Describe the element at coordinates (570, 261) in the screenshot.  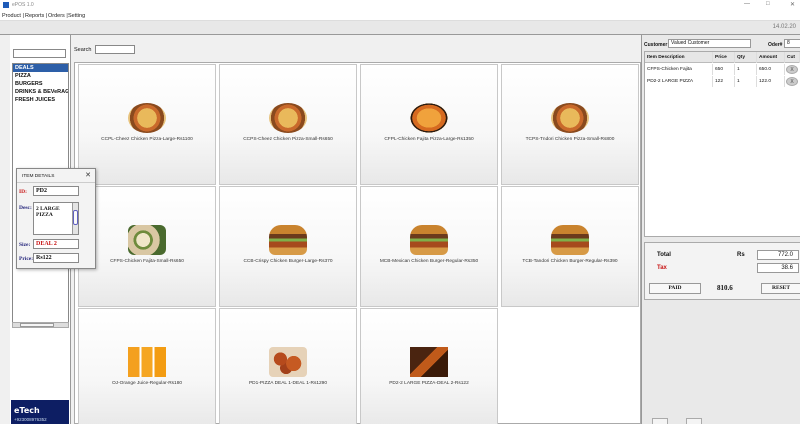
I see `product-label: TCB-Tandori Chicken Burger-Regular-Rs390` at that location.